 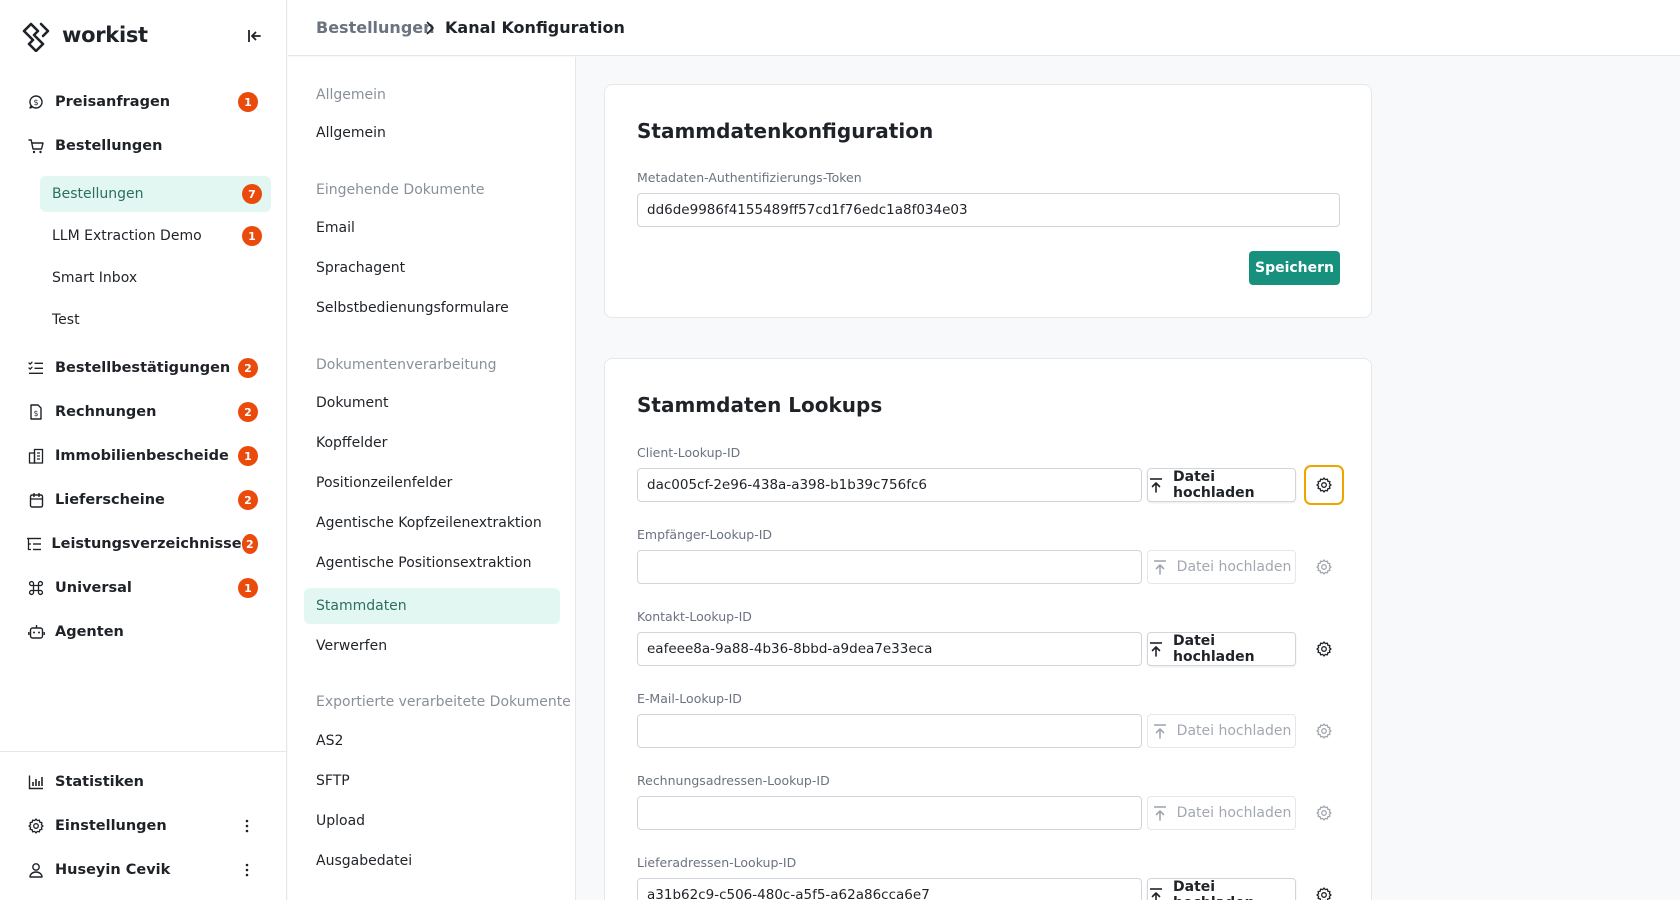 I want to click on logo: workist, so click(x=143, y=36).